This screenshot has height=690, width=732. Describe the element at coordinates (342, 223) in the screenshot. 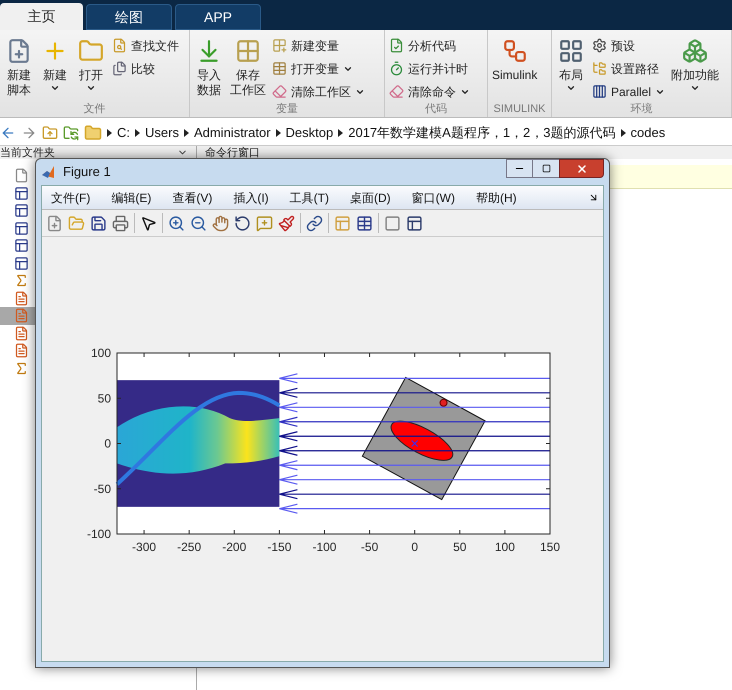

I see `colorbar-icon` at that location.